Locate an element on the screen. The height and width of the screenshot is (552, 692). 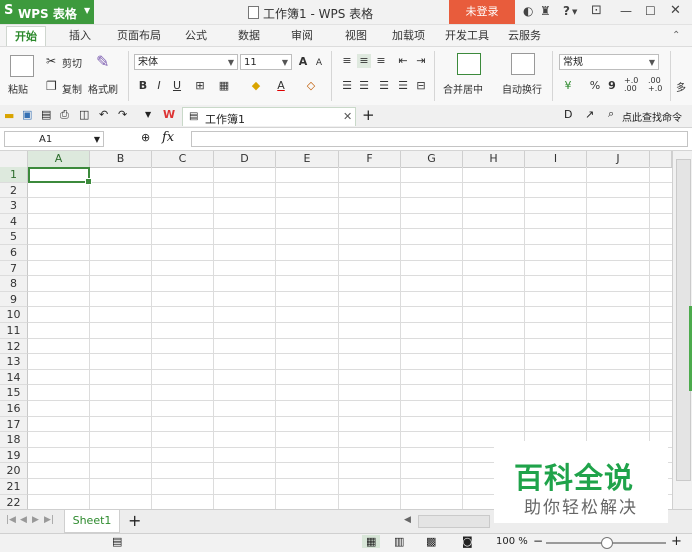
column-header: E is located at coordinates (307, 159).